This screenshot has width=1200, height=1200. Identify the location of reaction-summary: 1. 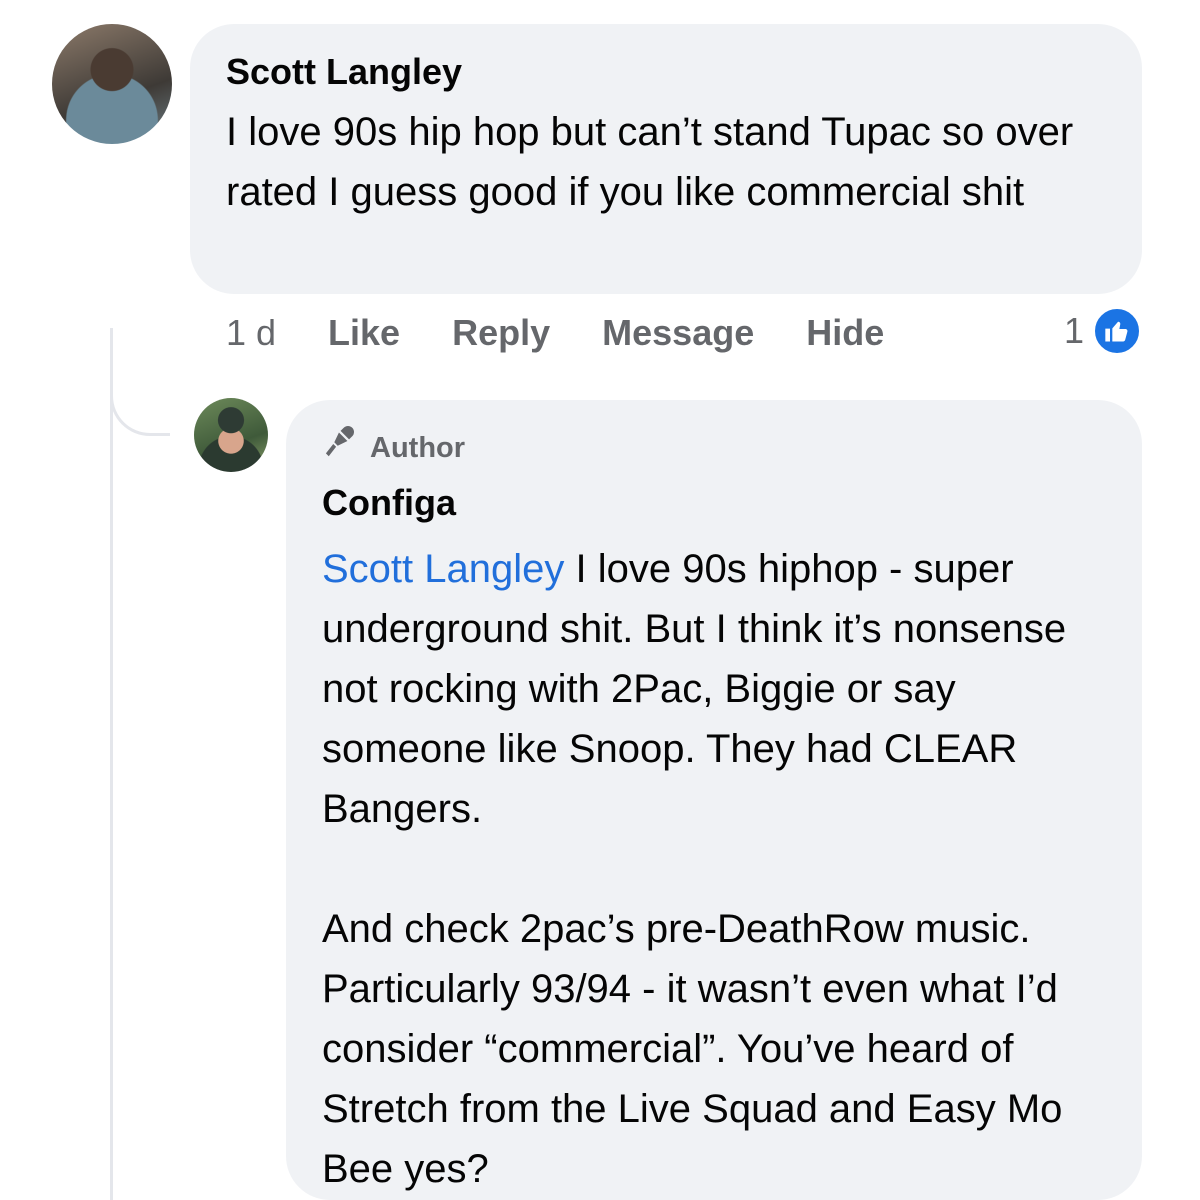
(1103, 331).